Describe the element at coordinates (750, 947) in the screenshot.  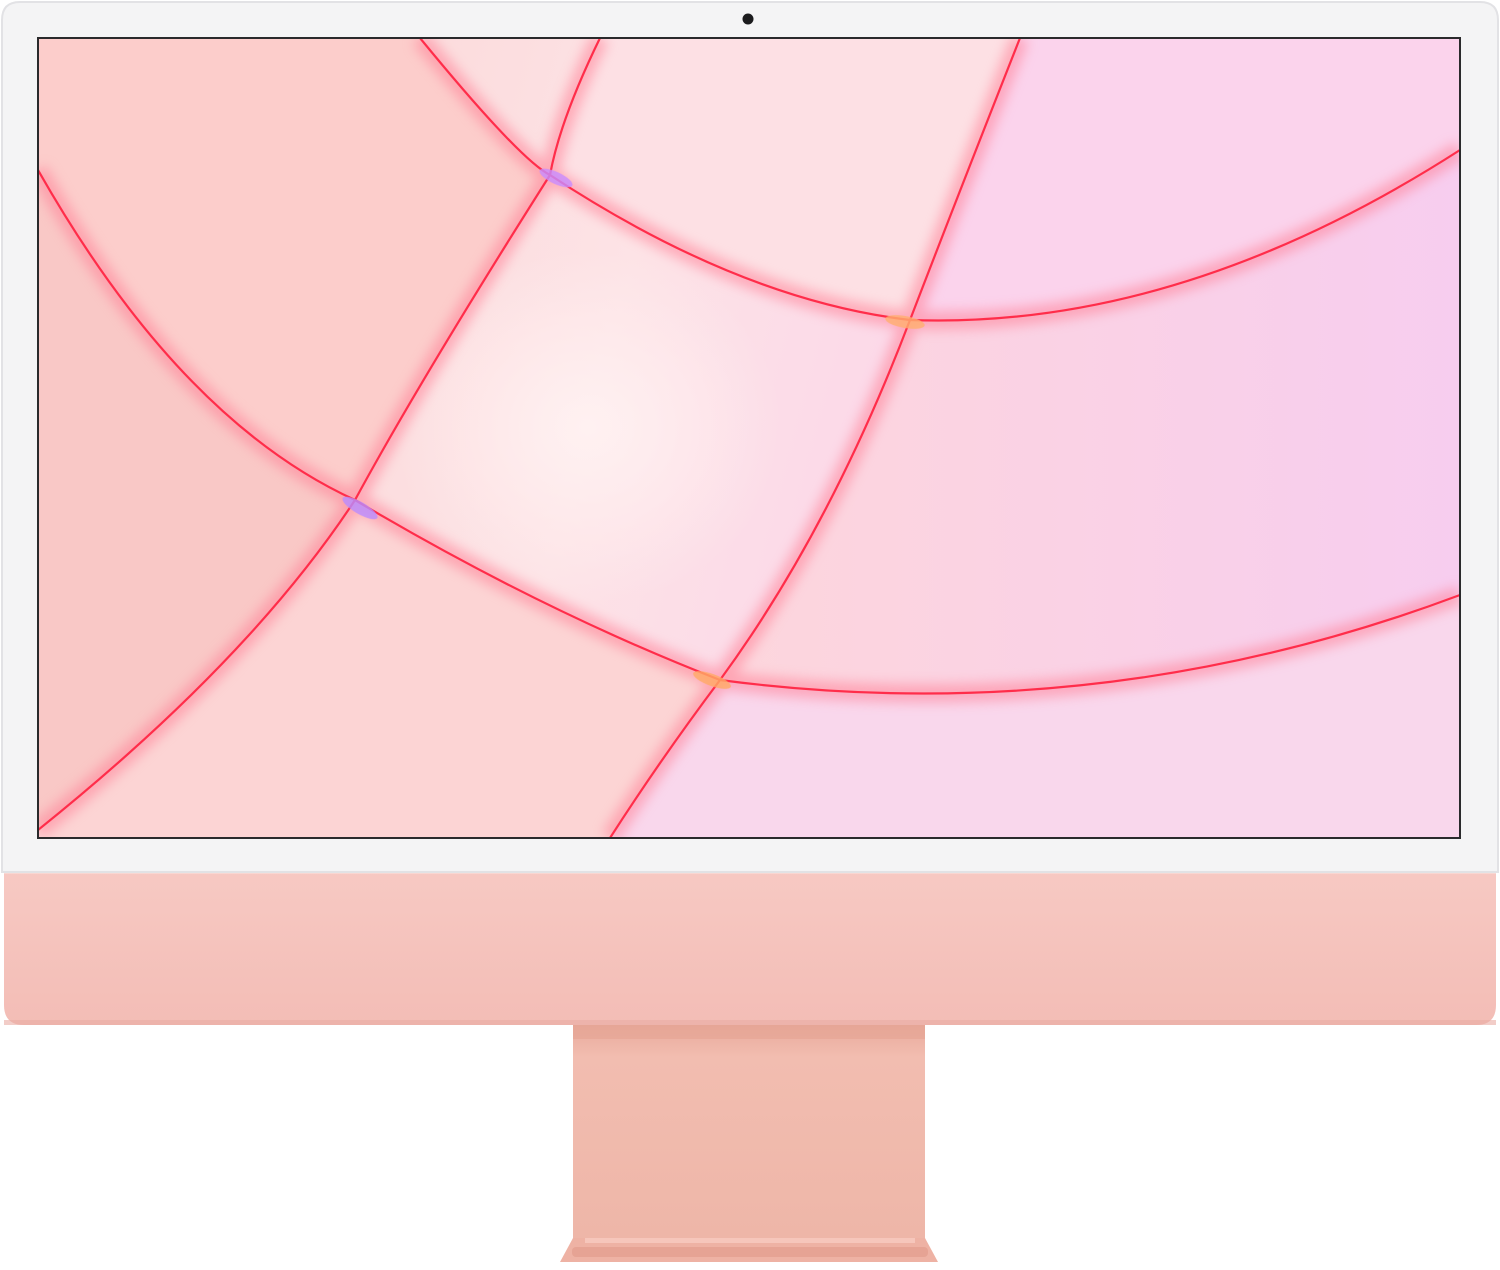
I see `chin` at that location.